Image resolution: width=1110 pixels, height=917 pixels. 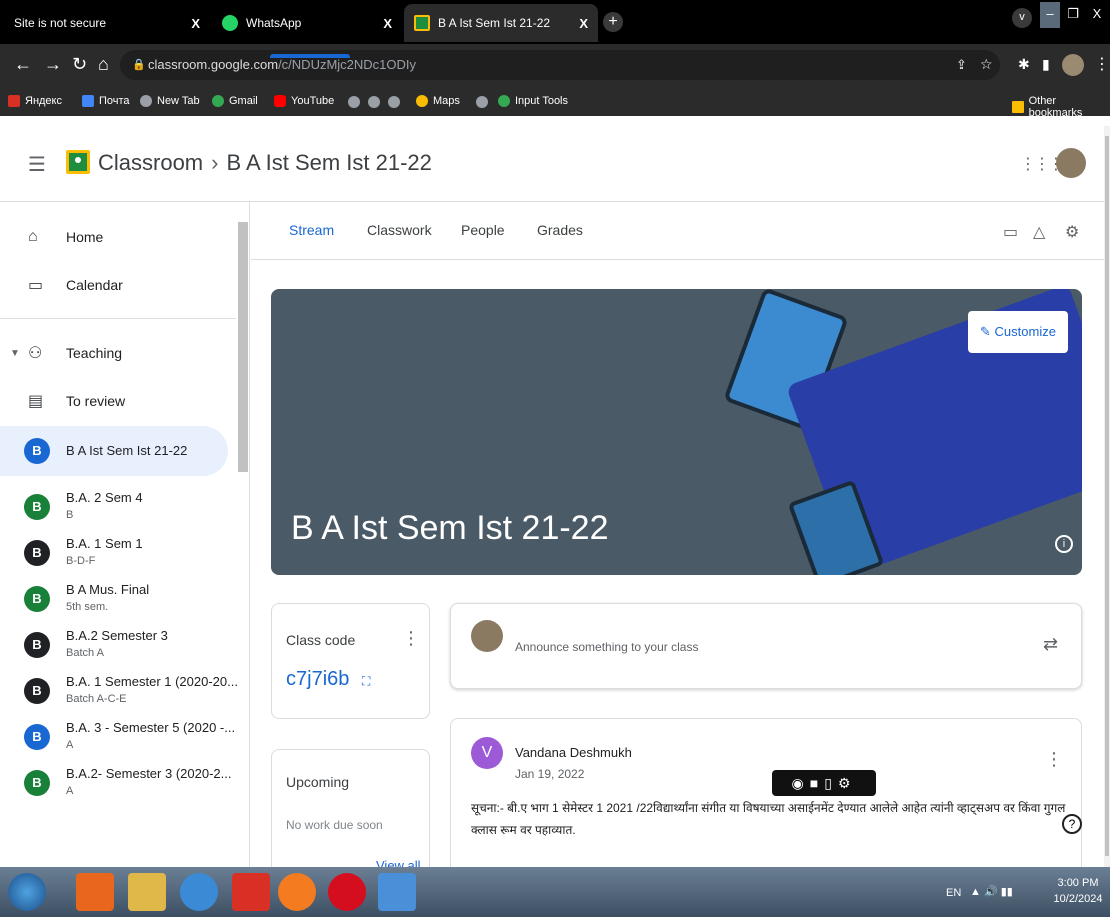 I want to click on bookmark-label: Other bookmarks, so click(x=1055, y=107).